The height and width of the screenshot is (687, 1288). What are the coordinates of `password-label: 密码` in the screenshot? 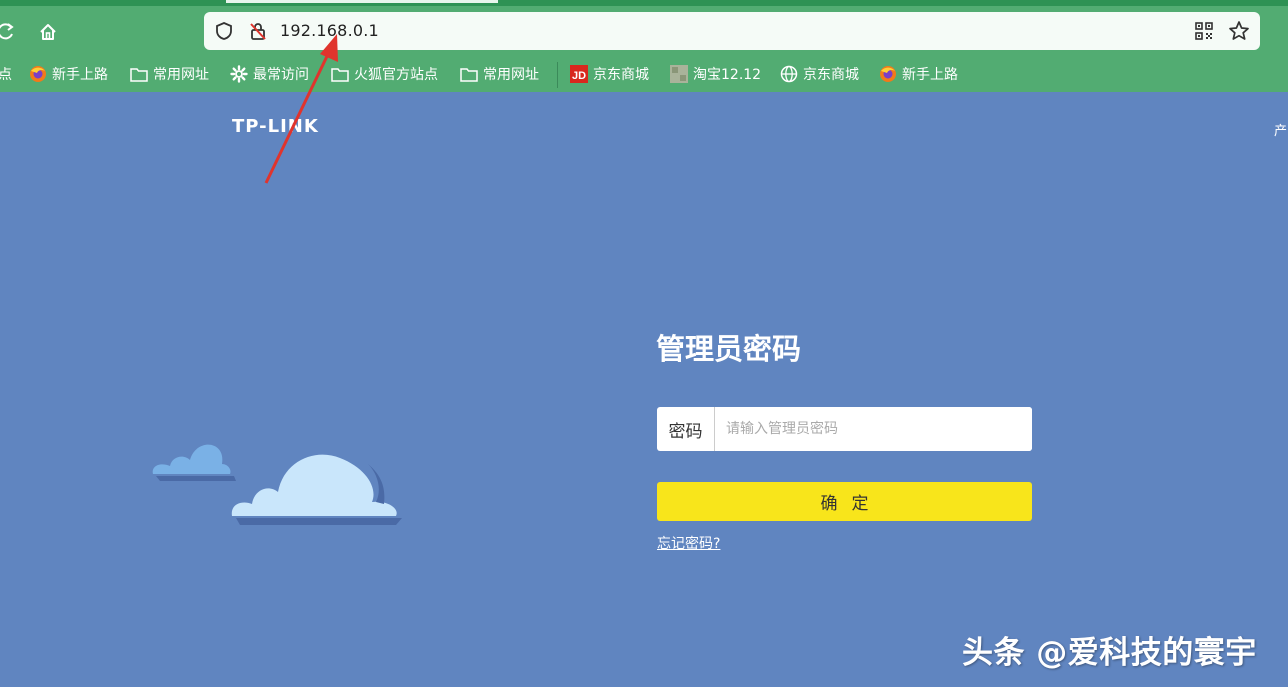 It's located at (686, 429).